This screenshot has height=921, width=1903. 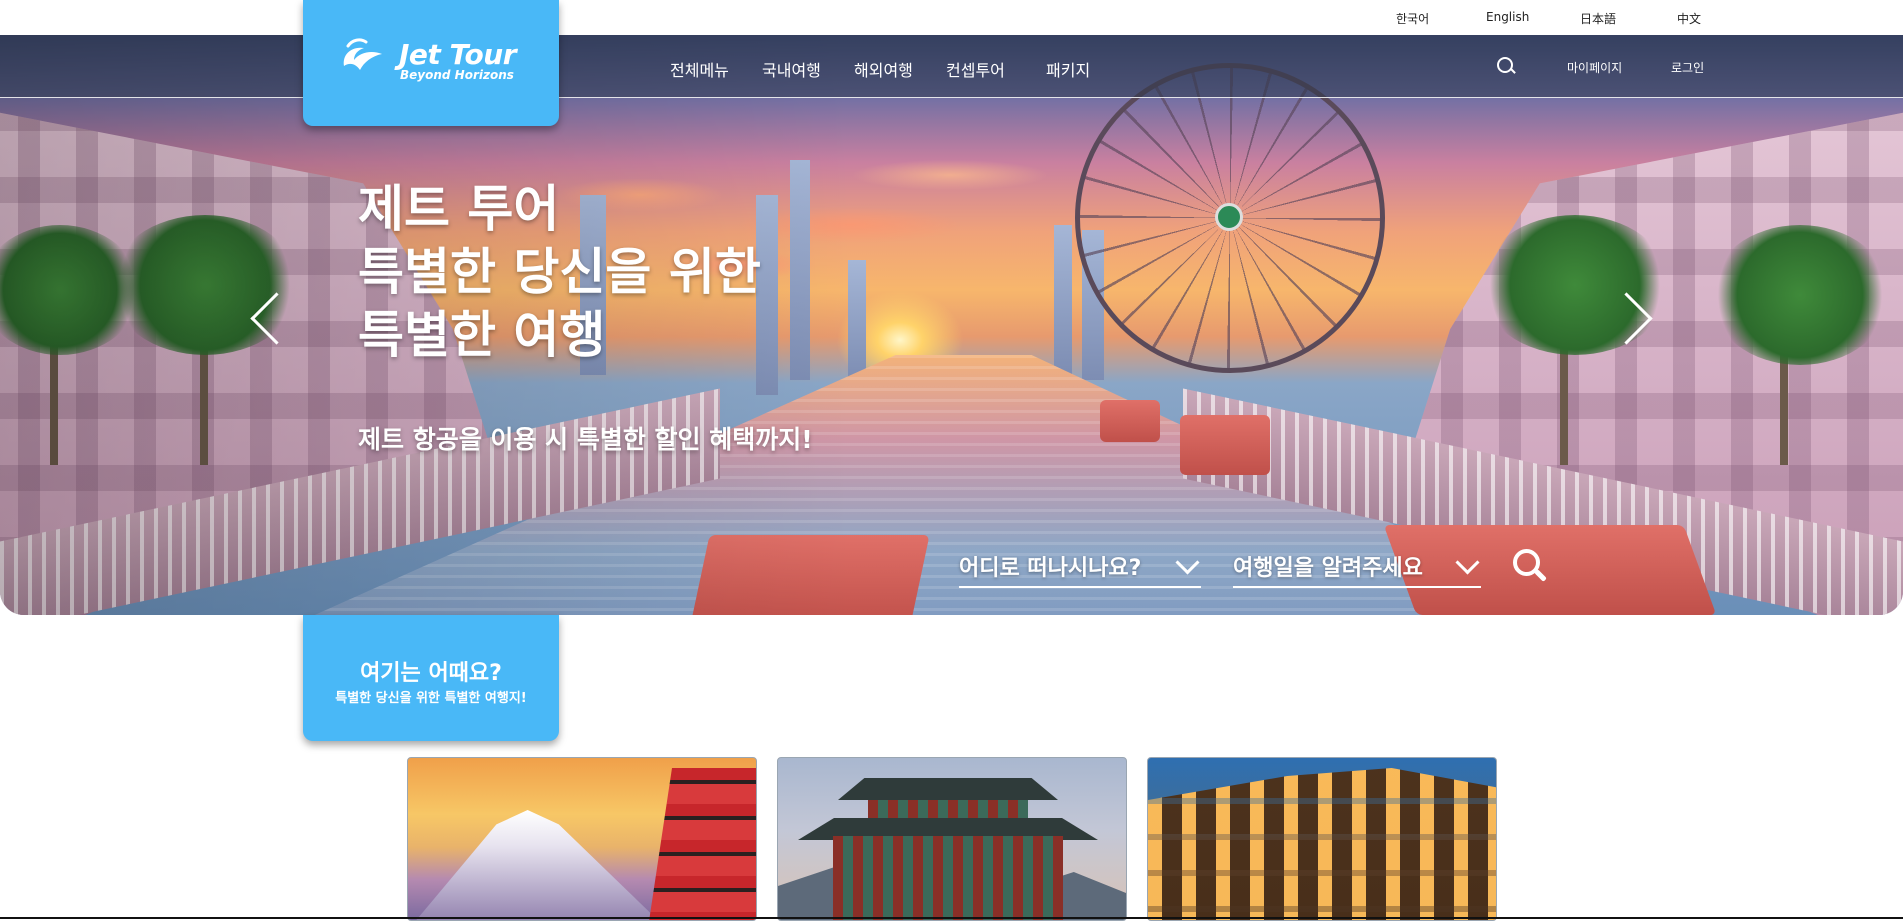 I want to click on travel-date-select: 여행일을 알려주세요, so click(x=1357, y=568).